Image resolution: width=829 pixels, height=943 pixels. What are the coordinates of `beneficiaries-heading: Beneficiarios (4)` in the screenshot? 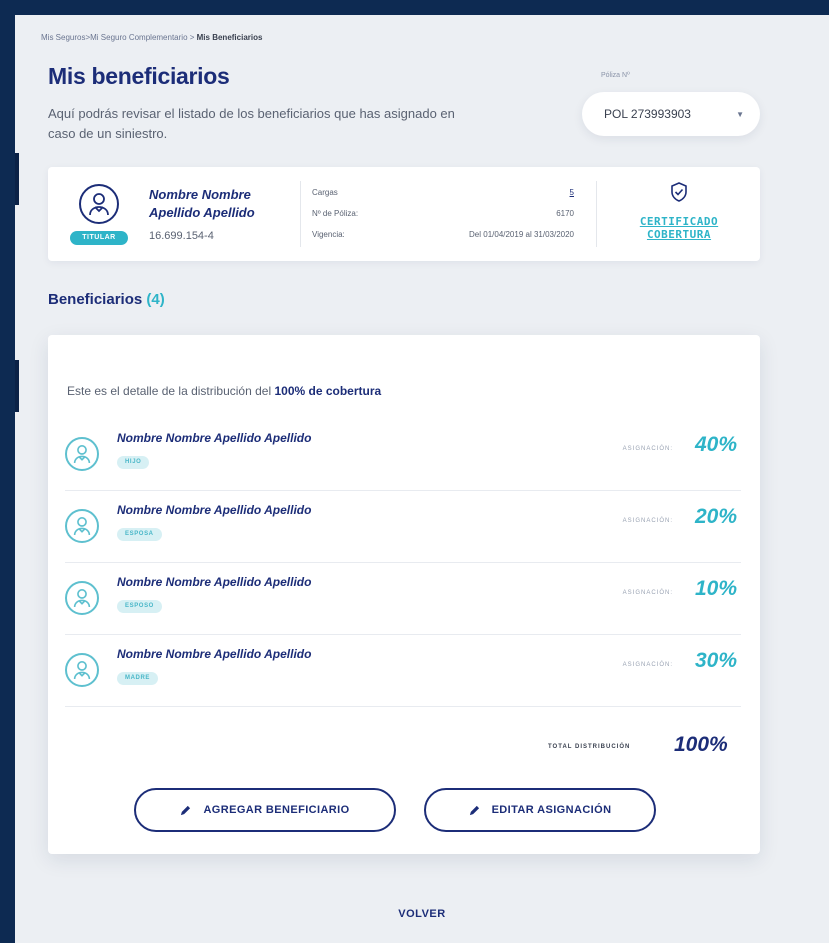 It's located at (106, 299).